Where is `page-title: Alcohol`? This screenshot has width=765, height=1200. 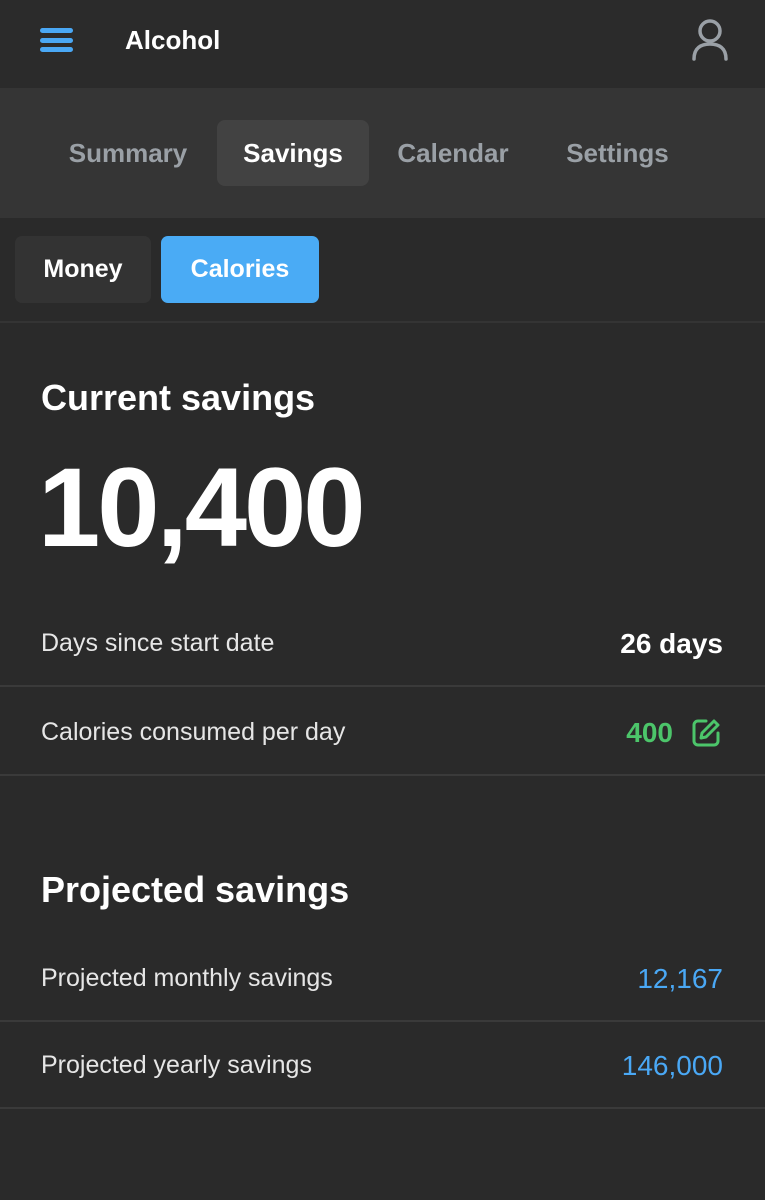
page-title: Alcohol is located at coordinates (173, 40).